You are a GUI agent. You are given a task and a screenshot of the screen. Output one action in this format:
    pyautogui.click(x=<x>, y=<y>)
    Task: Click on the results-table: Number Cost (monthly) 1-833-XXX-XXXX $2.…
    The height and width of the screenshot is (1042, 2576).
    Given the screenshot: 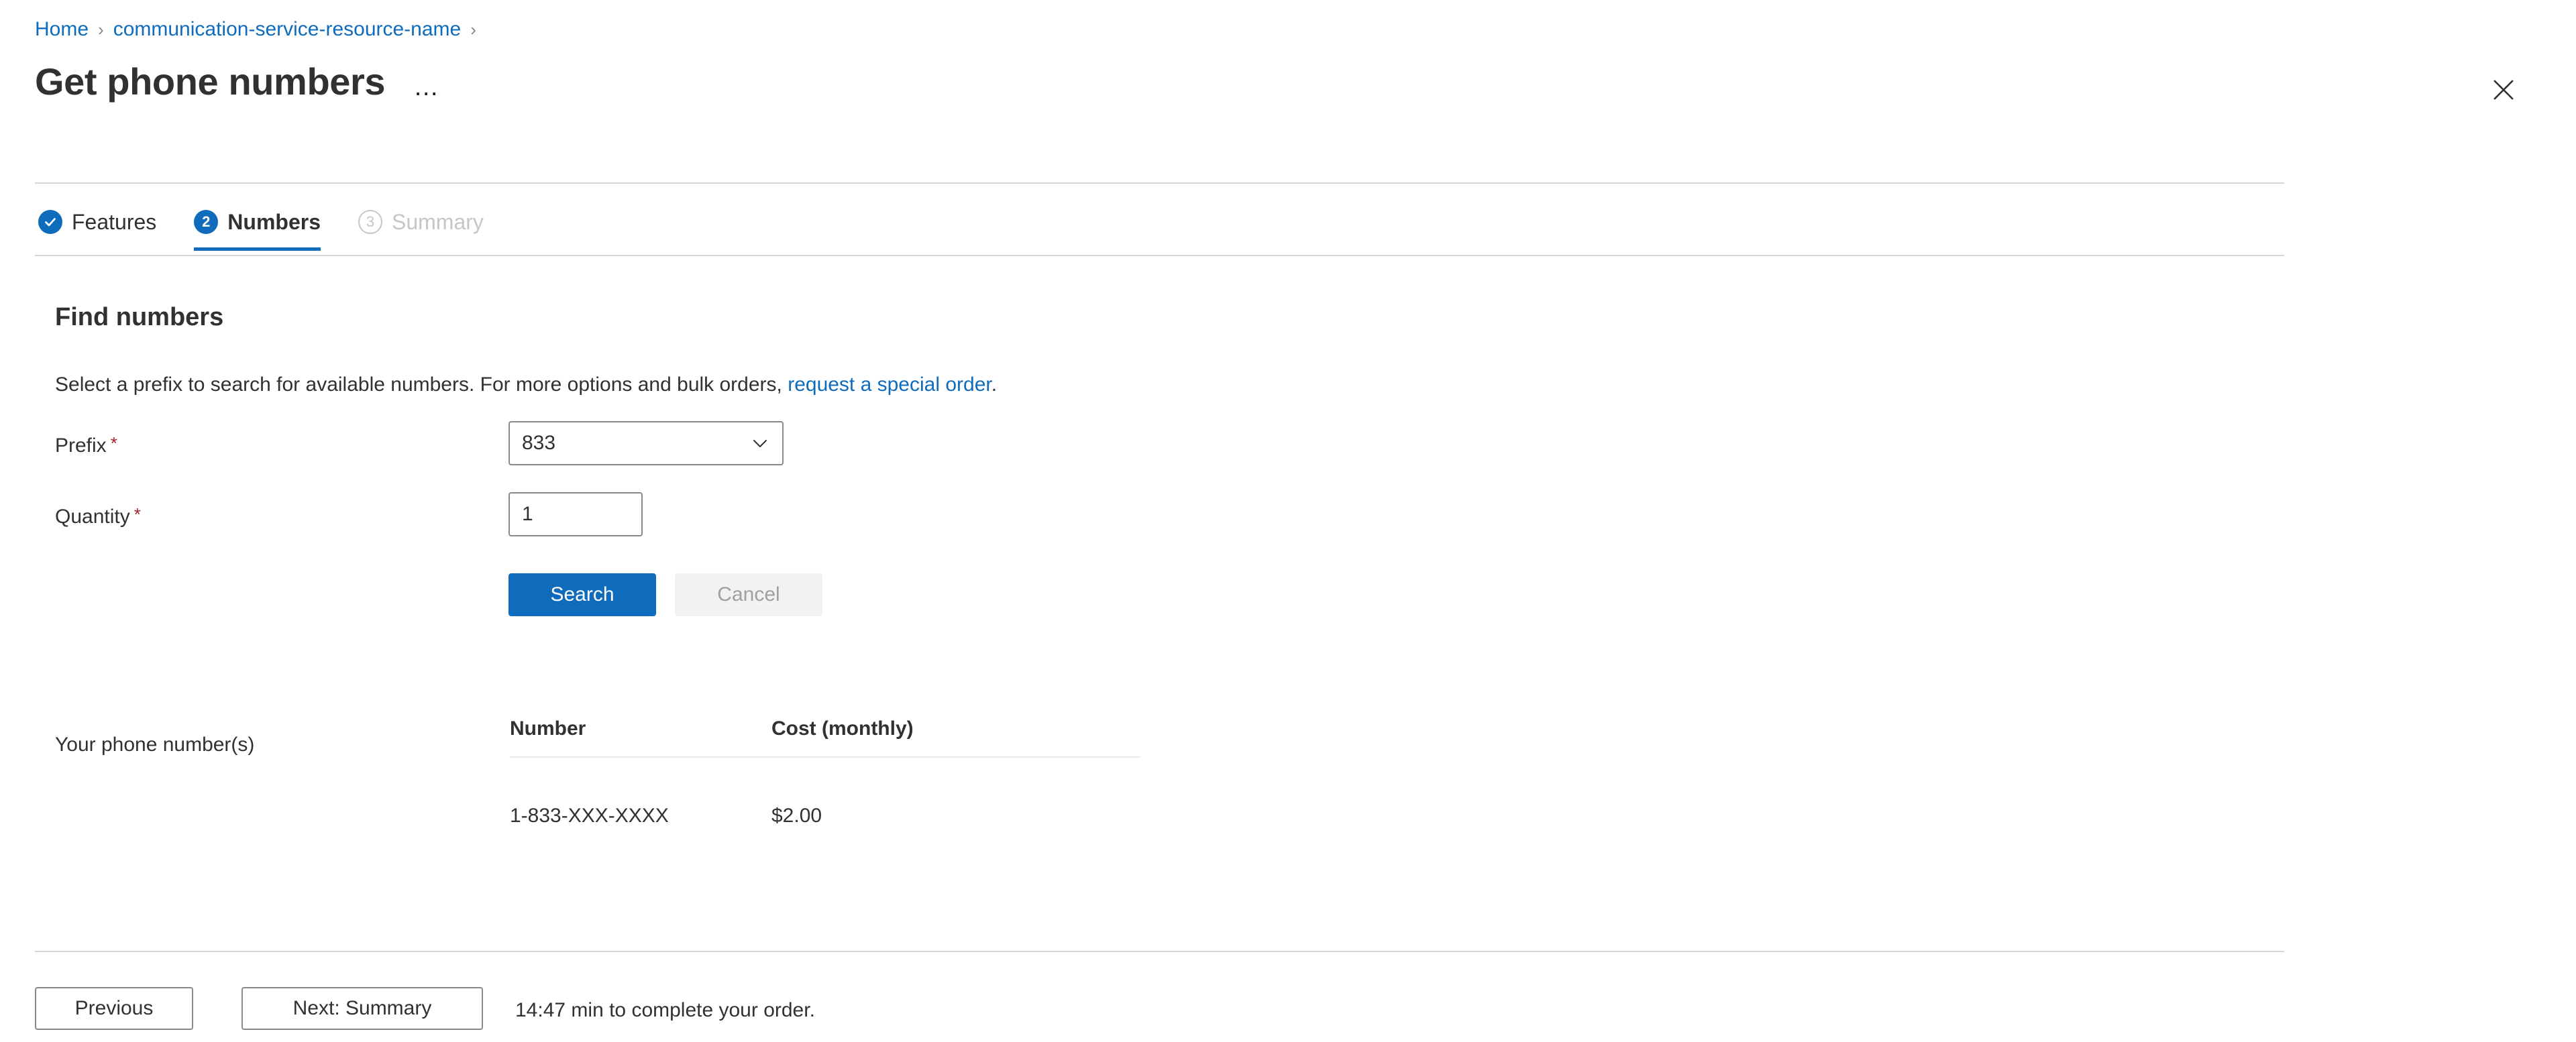 What is the action you would take?
    pyautogui.click(x=825, y=772)
    